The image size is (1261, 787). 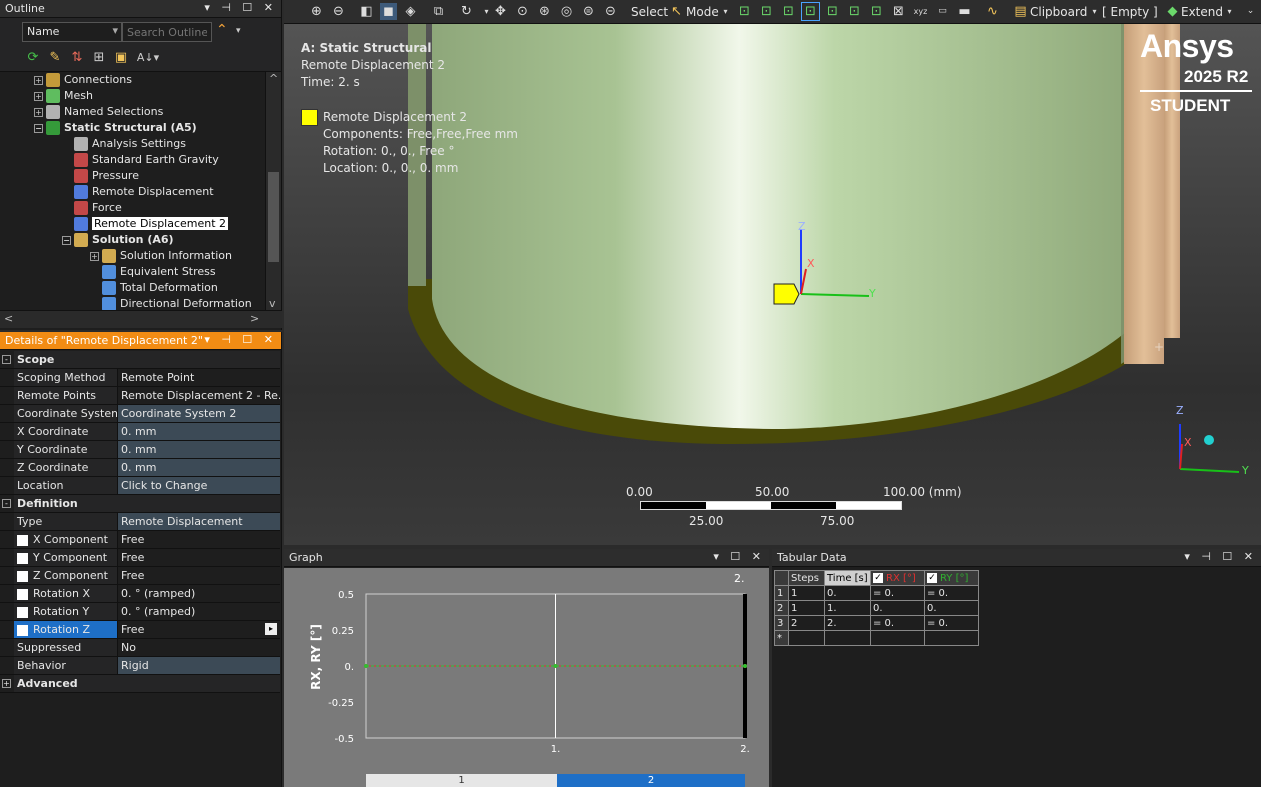 I want to click on alpha-sort-icon: A↓▾, so click(x=148, y=58).